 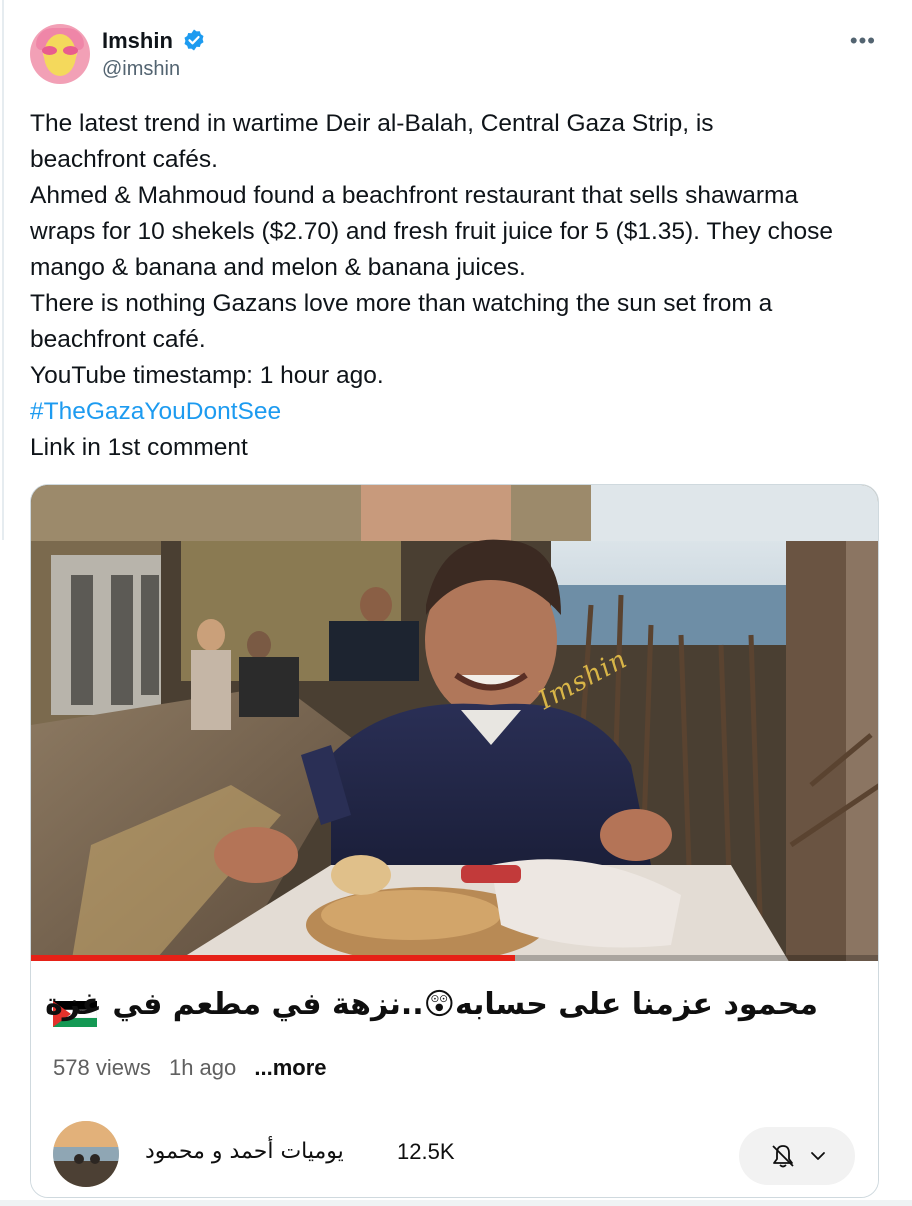 I want to click on video-meta: 578 views 1h ago ...more, so click(x=196, y=1068).